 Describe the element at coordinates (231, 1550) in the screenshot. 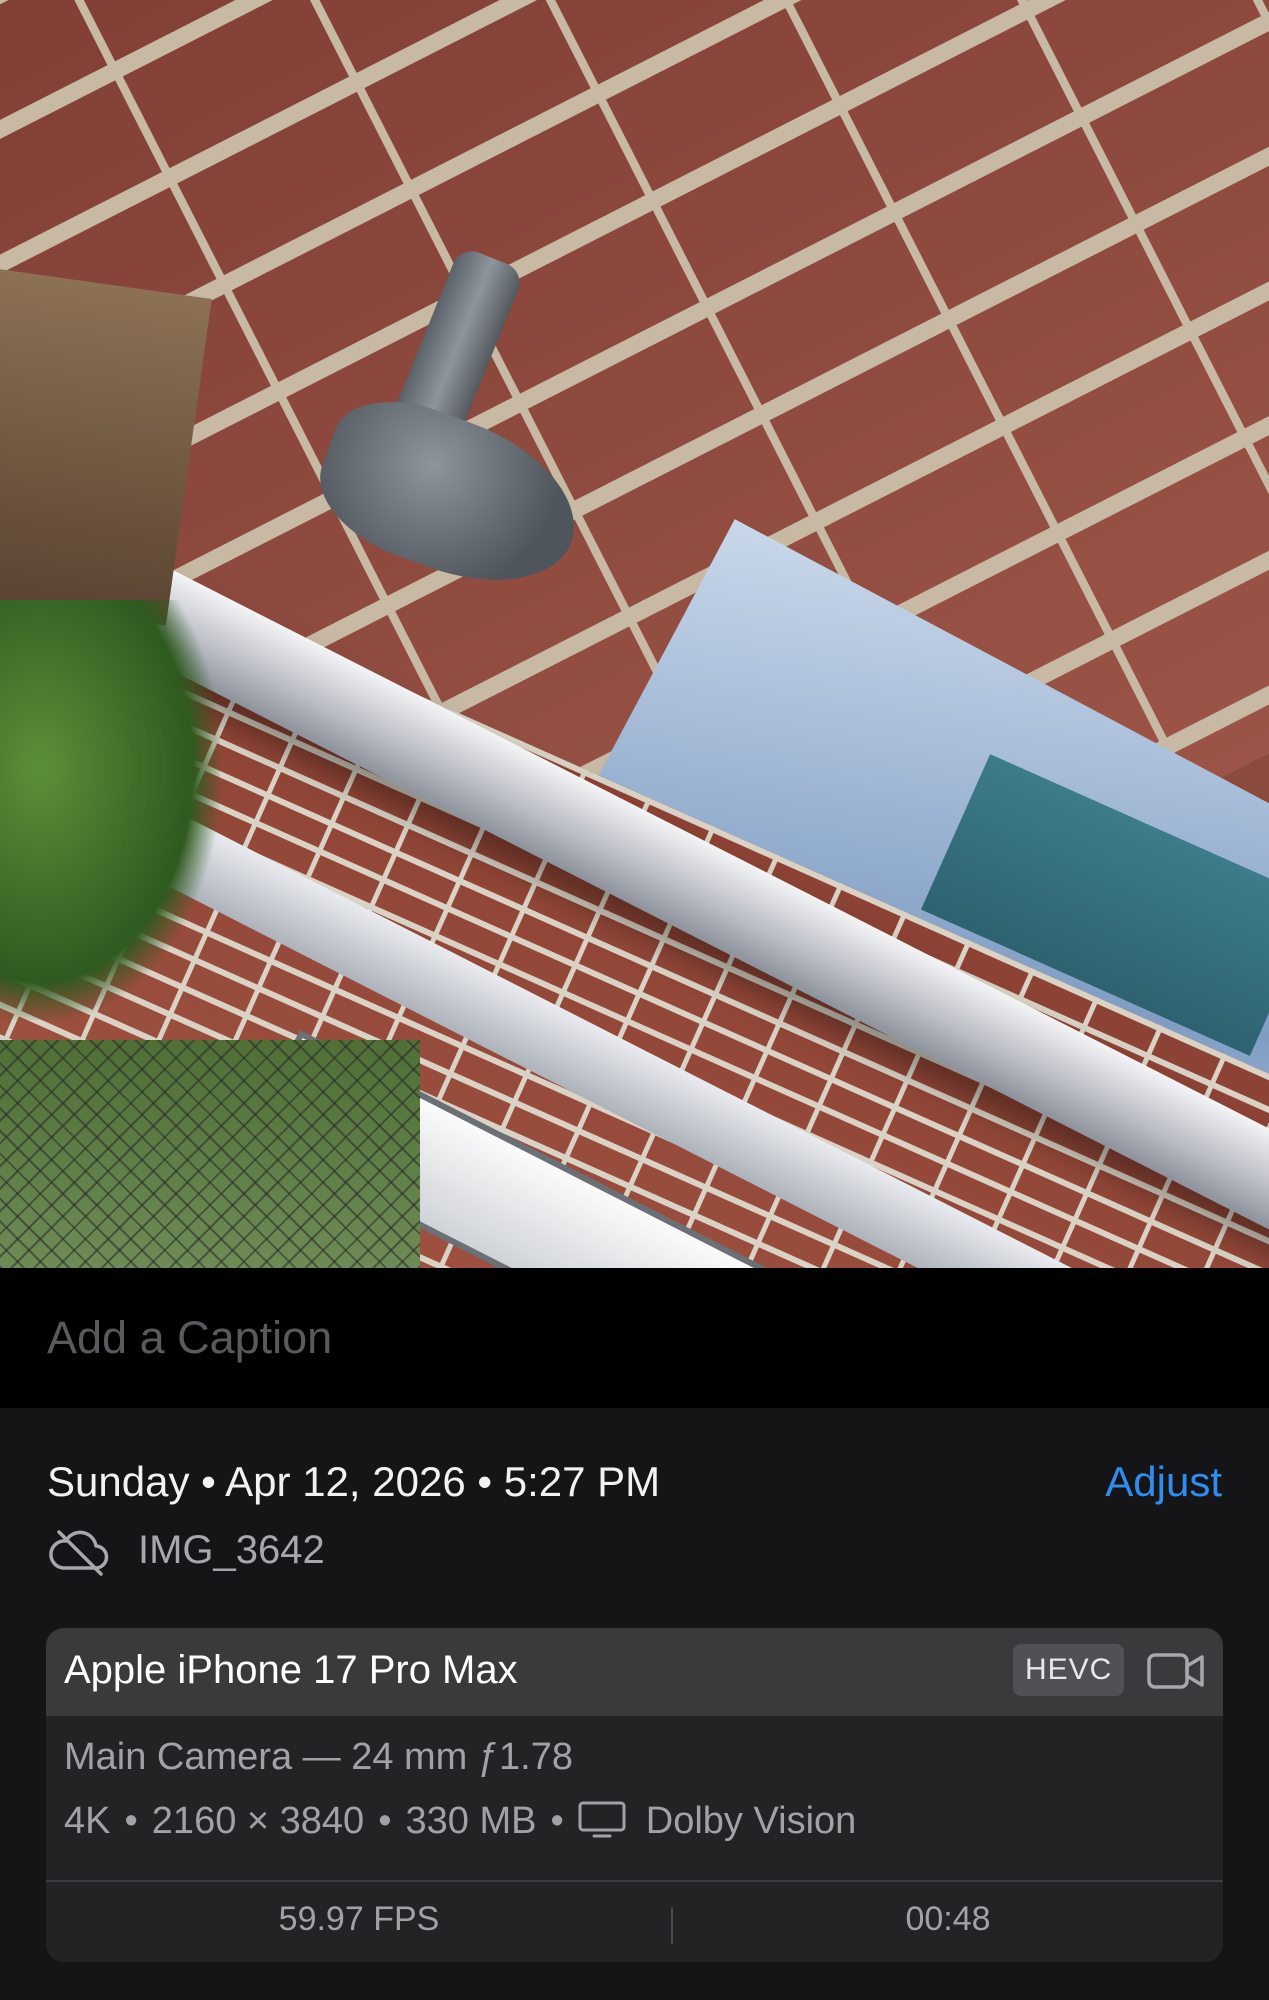

I see `file-name: IMG_3642` at that location.